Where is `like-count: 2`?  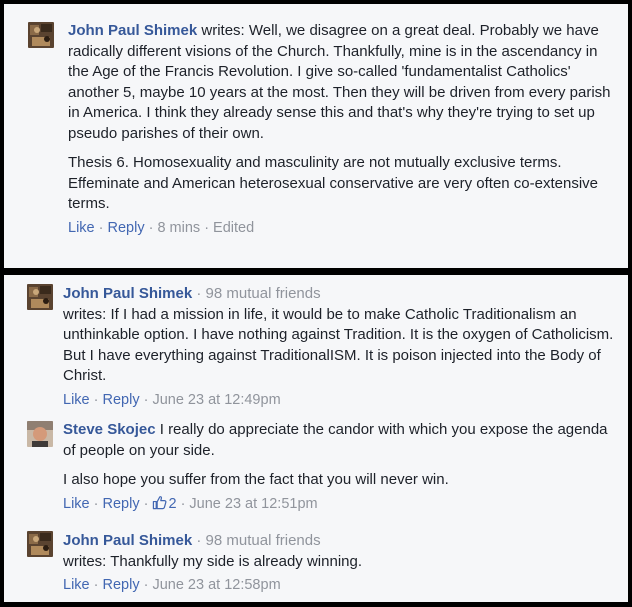 like-count: 2 is located at coordinates (164, 505).